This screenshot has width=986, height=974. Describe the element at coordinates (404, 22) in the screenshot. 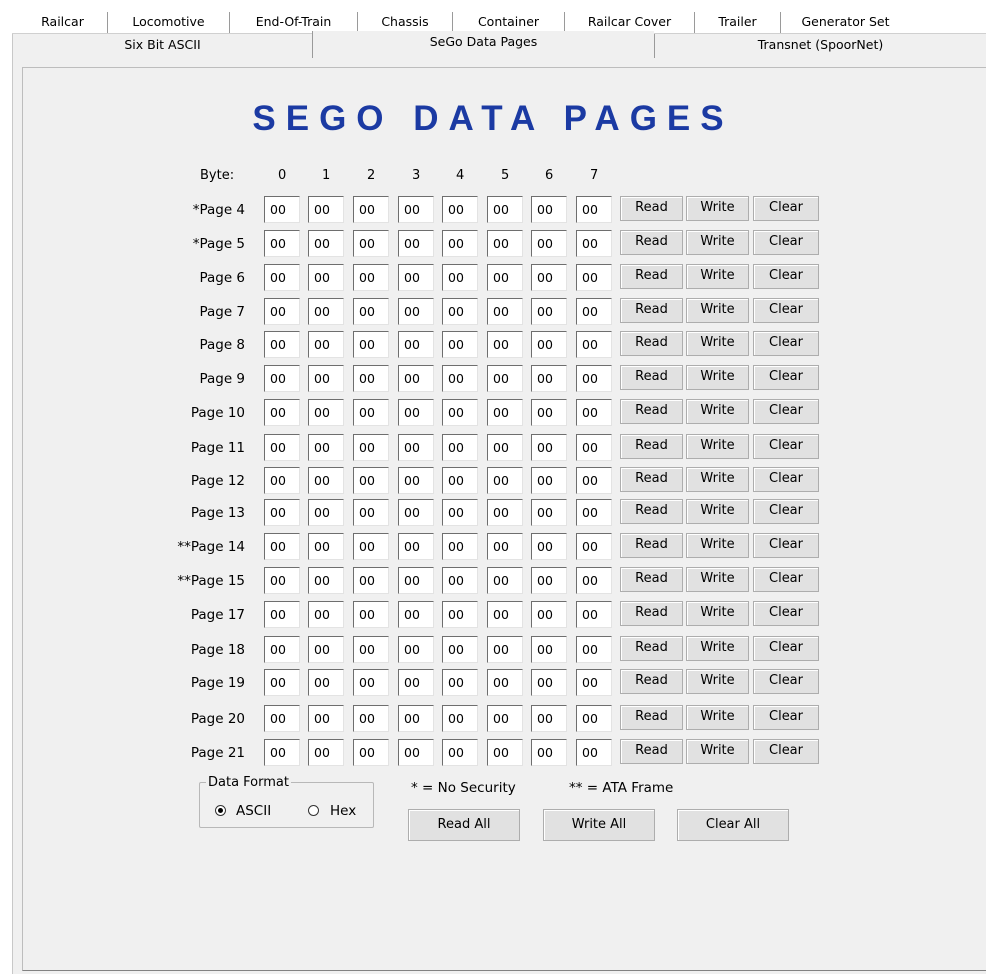

I see `tab-chassis: Chassis` at that location.